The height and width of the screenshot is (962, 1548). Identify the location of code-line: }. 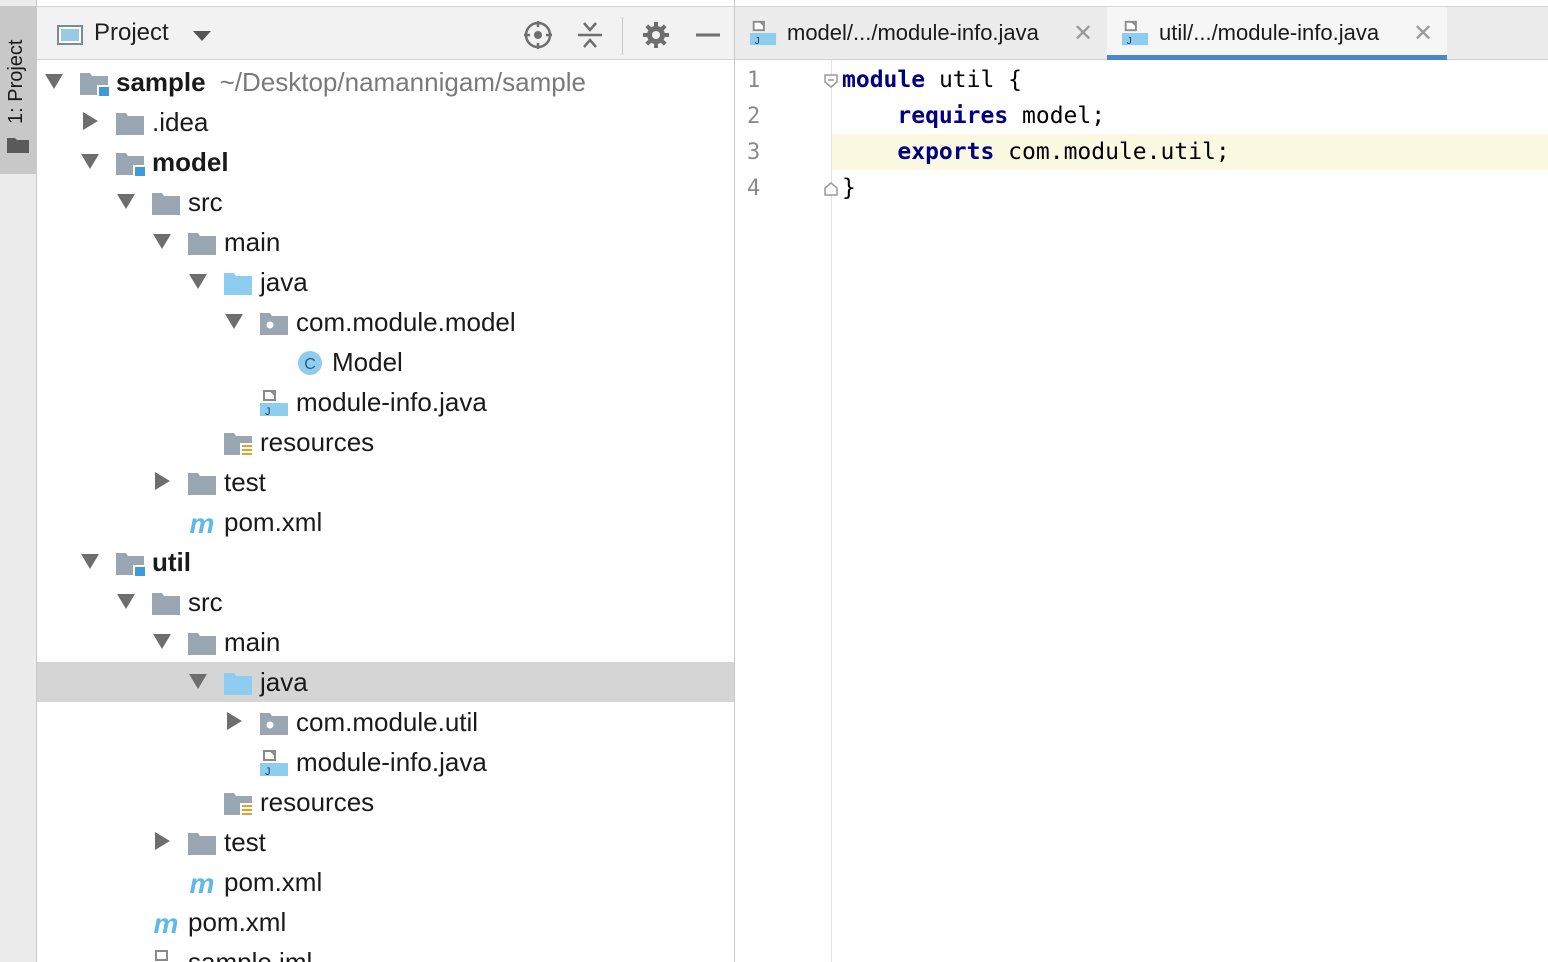
(1190, 188).